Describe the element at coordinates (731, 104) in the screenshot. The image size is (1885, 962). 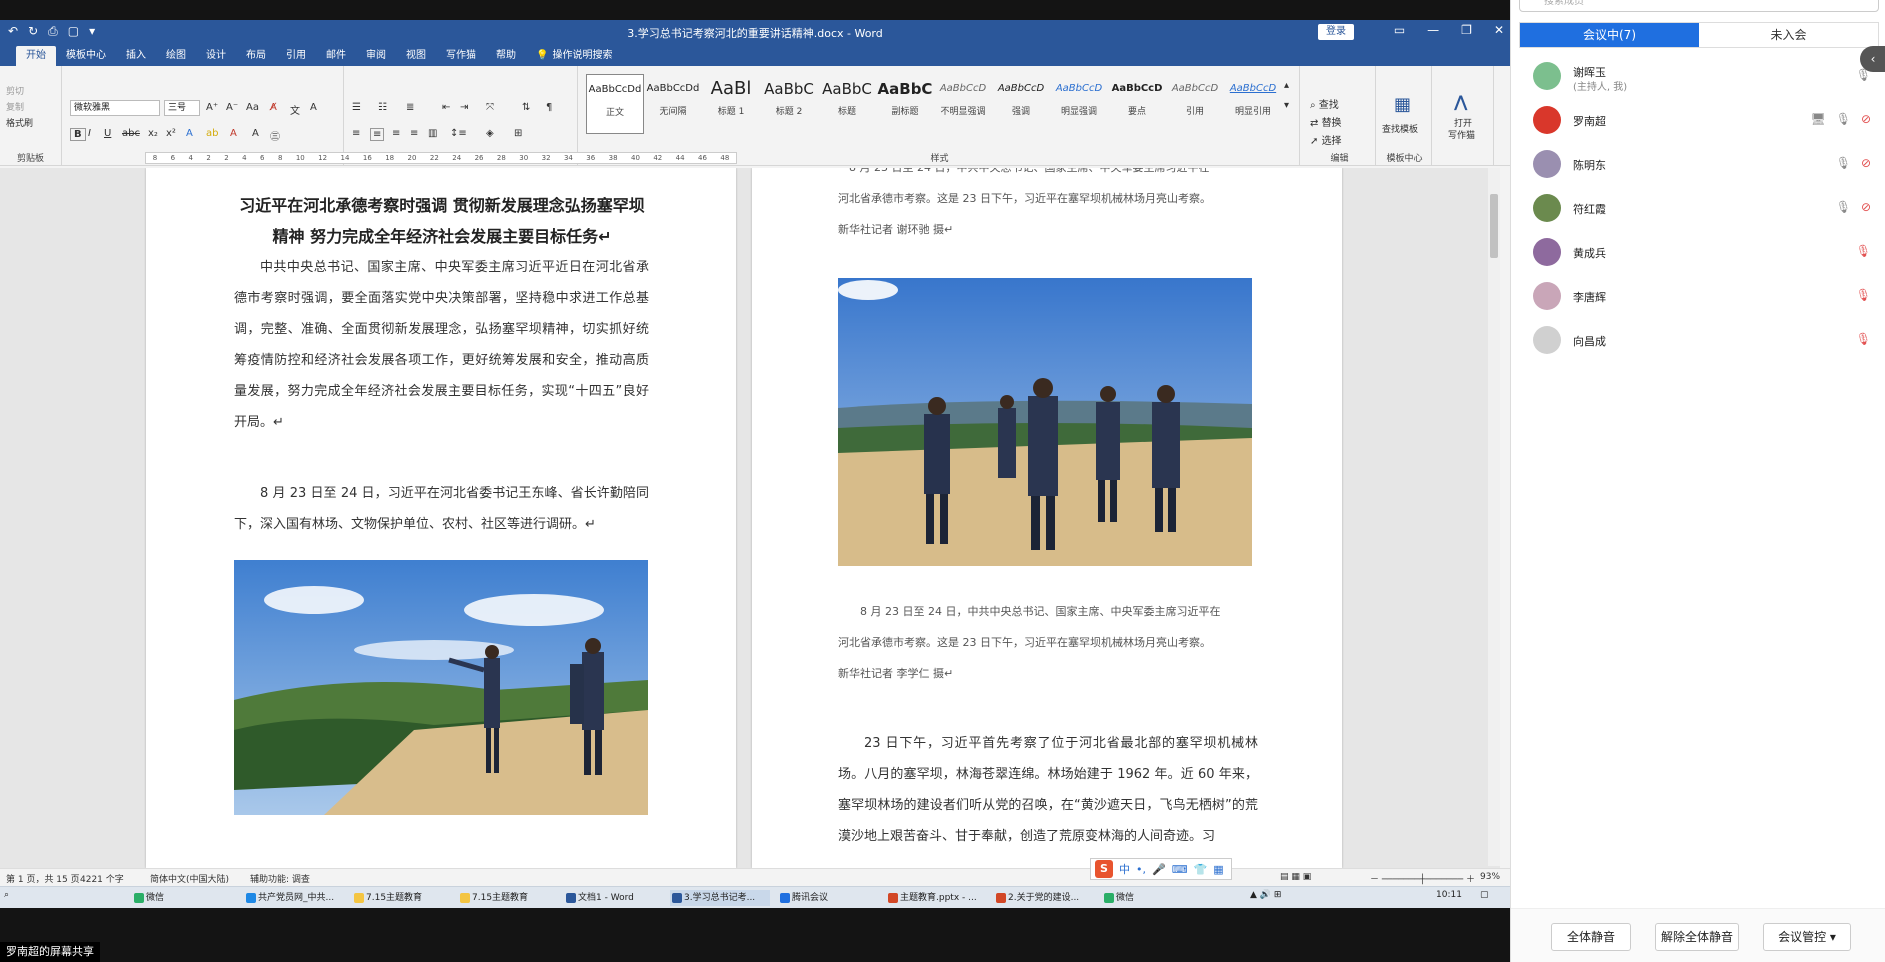
I see `style-heading1: AaBl 标题 1` at that location.